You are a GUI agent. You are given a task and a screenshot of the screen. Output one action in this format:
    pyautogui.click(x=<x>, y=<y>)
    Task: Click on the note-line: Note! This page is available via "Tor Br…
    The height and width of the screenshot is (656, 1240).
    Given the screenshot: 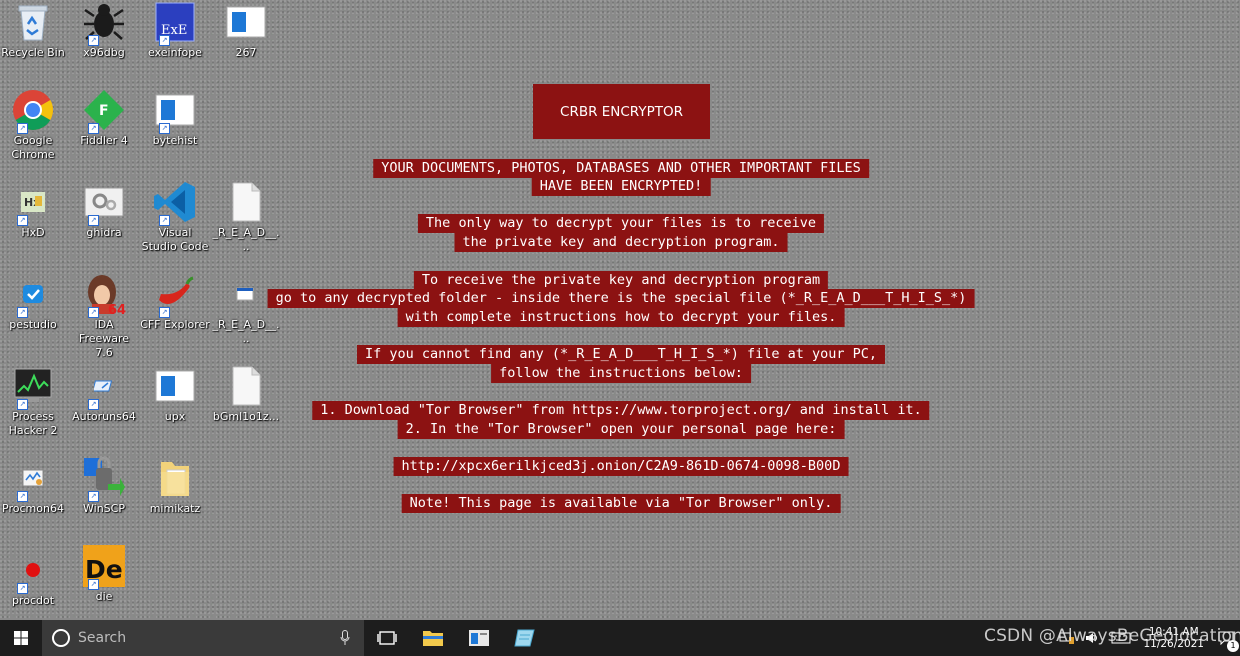 What is the action you would take?
    pyautogui.click(x=621, y=503)
    